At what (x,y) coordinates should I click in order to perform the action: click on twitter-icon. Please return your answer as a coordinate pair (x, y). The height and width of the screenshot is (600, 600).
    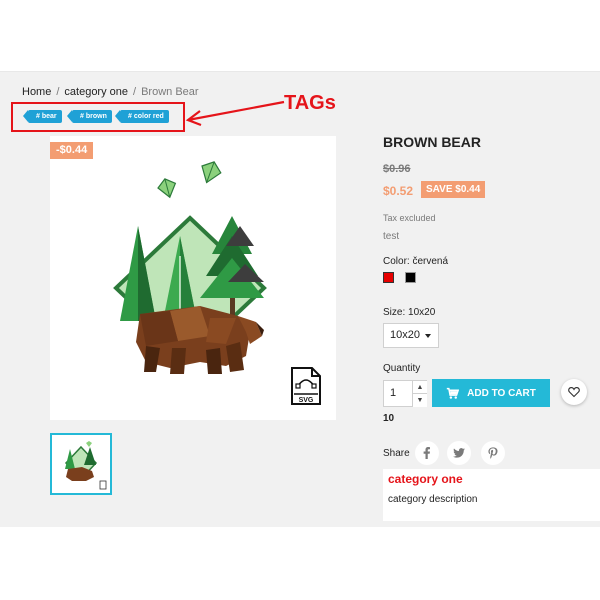
    Looking at the image, I should click on (459, 453).